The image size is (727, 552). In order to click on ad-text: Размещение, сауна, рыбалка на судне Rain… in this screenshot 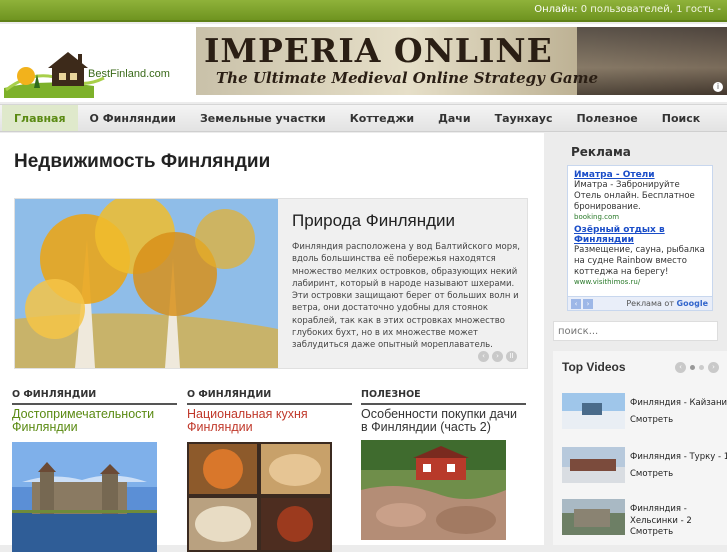, I will do `click(639, 261)`.